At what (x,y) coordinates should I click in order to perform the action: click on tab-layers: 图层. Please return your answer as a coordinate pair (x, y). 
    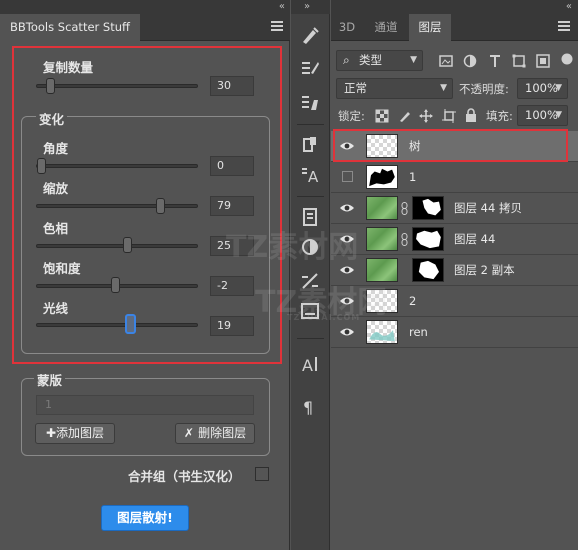
    Looking at the image, I should click on (430, 27).